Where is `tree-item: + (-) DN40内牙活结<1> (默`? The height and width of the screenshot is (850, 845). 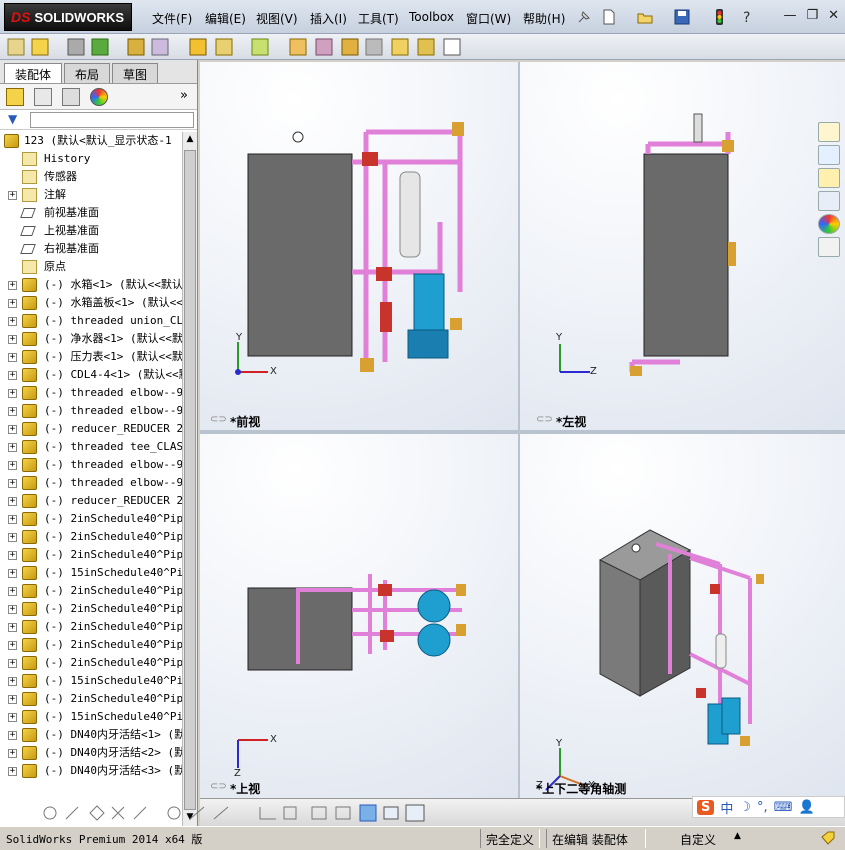
tree-item: + (-) DN40内牙活结<1> (默 is located at coordinates (91, 735).